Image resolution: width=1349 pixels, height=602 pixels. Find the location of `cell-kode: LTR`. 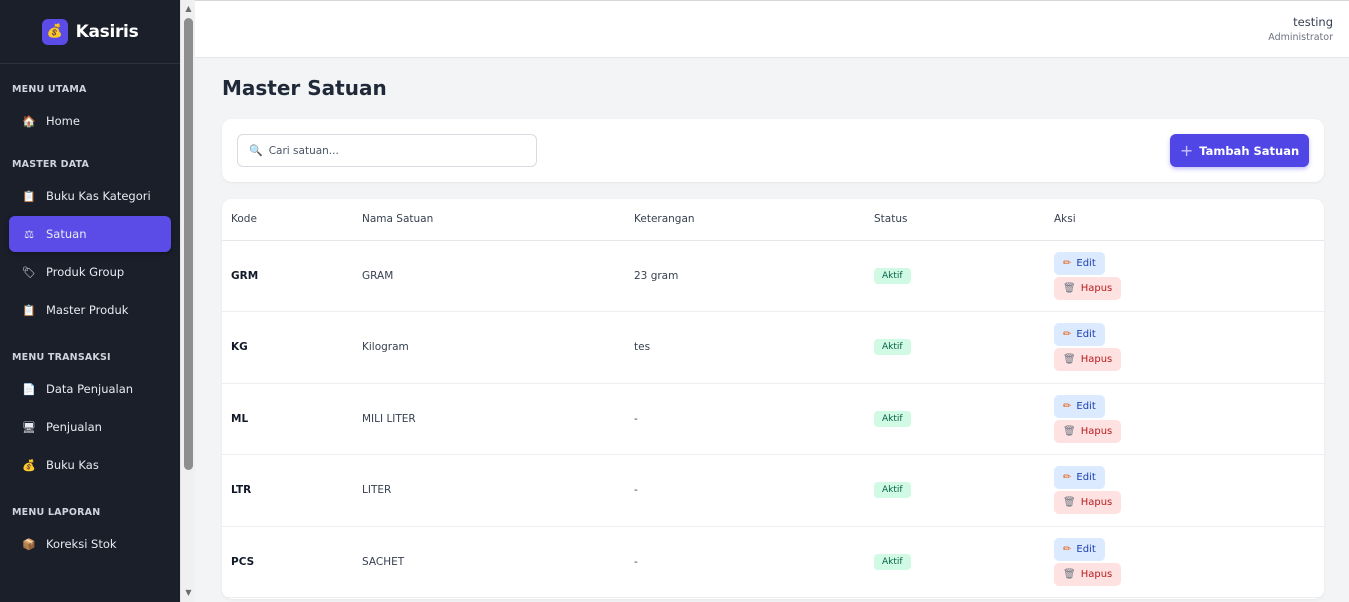

cell-kode: LTR is located at coordinates (292, 490).